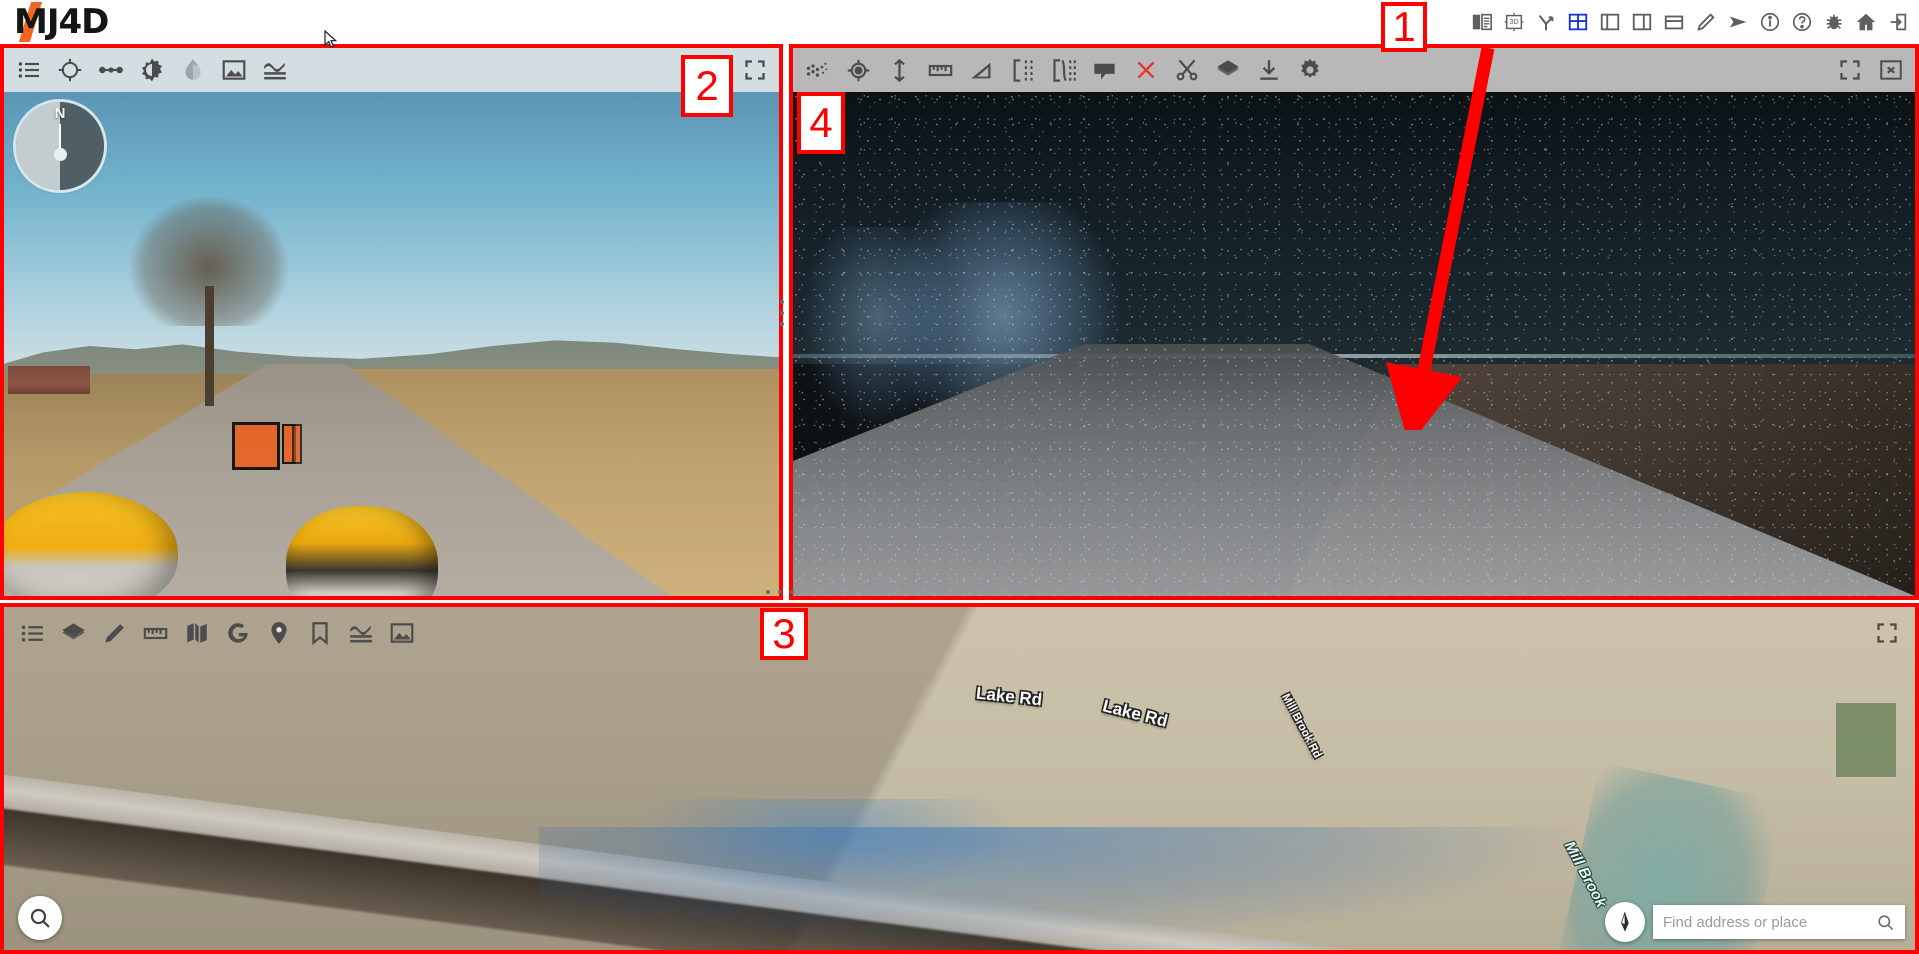 This screenshot has height=954, width=1919. Describe the element at coordinates (1802, 22) in the screenshot. I see `help-icon` at that location.